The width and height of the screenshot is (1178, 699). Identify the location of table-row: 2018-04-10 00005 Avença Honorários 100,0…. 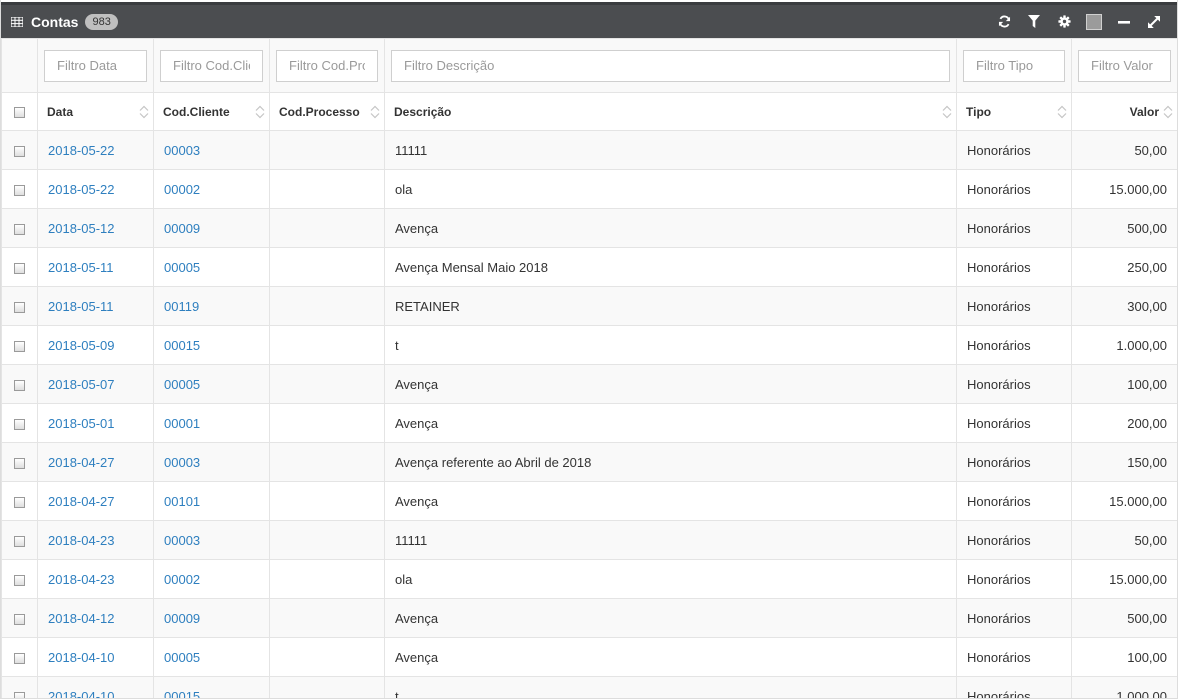
(590, 657).